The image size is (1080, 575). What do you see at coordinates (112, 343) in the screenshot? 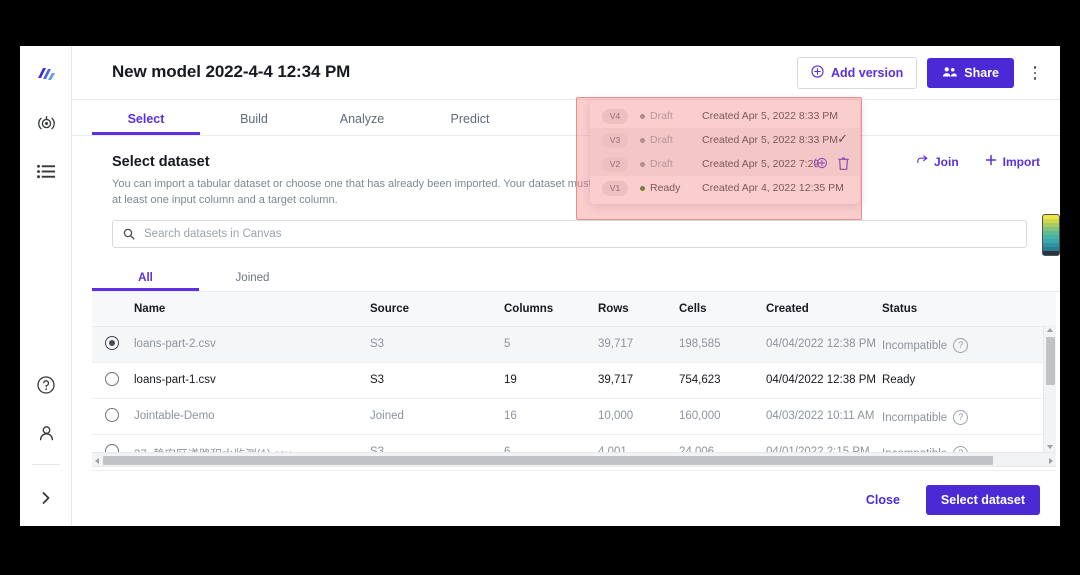
I see `row-radio-selected` at bounding box center [112, 343].